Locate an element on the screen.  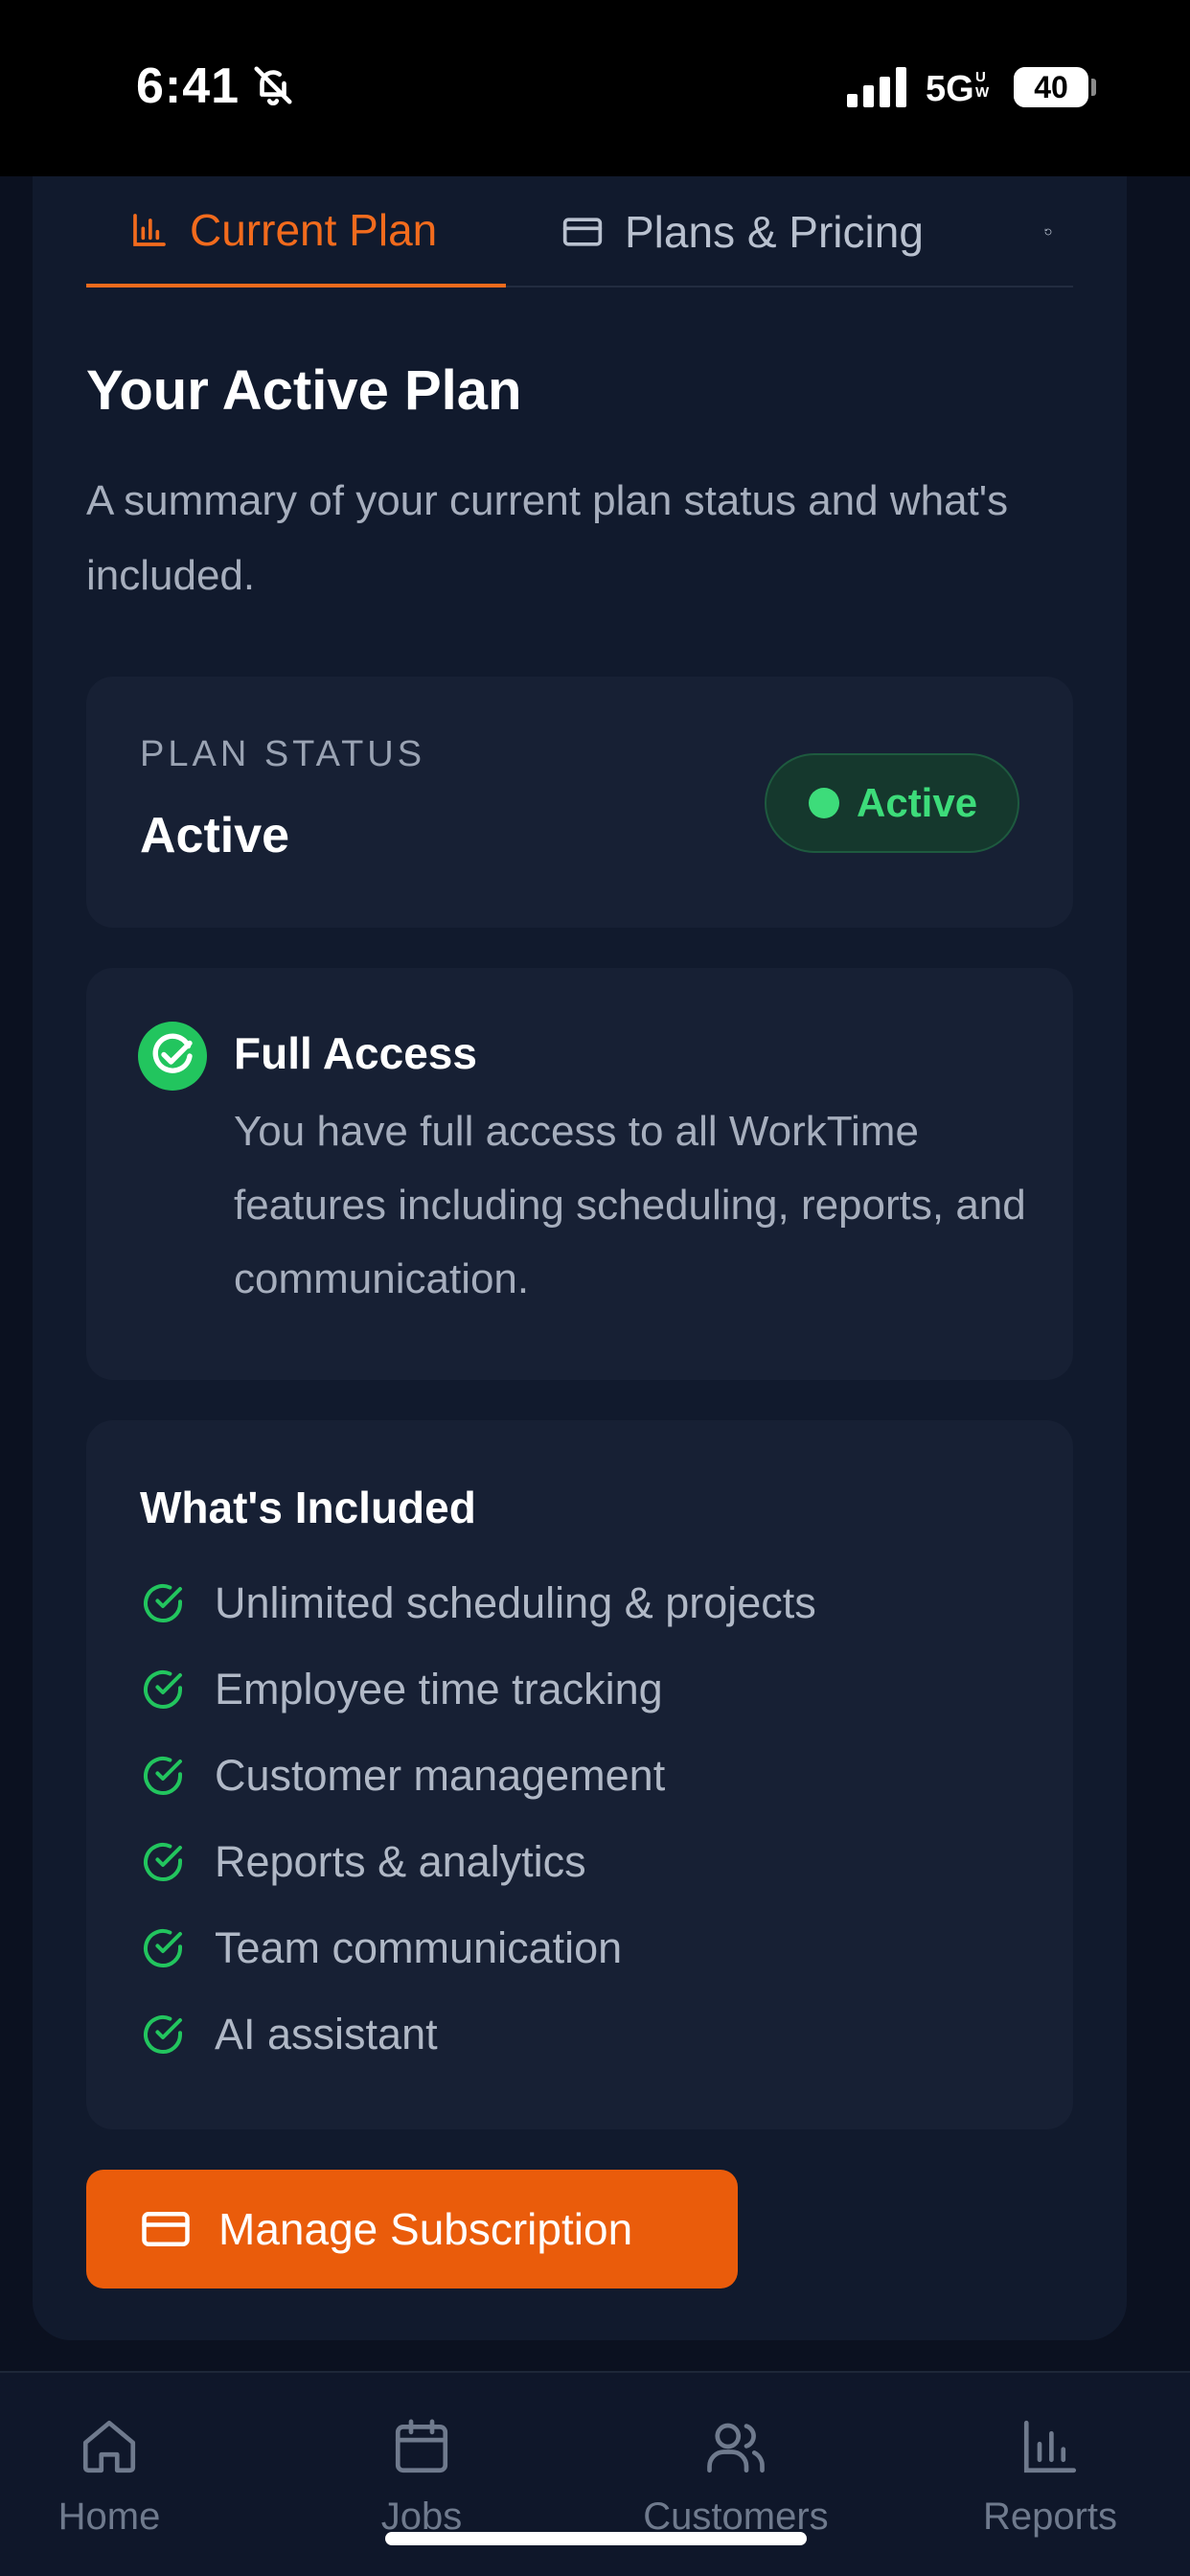
tab-bar: Current Plan Plans & Pricing is located at coordinates (579, 232).